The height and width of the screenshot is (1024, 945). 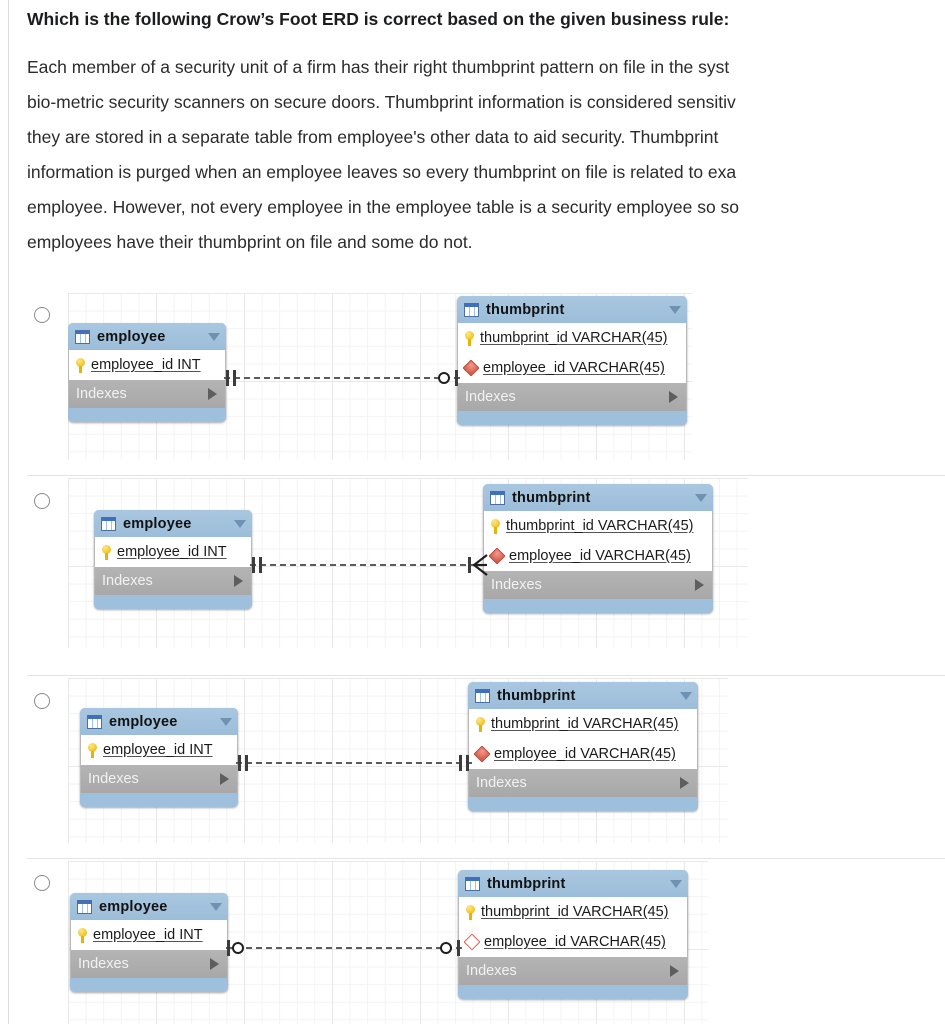 I want to click on radio-option-a, so click(x=42, y=315).